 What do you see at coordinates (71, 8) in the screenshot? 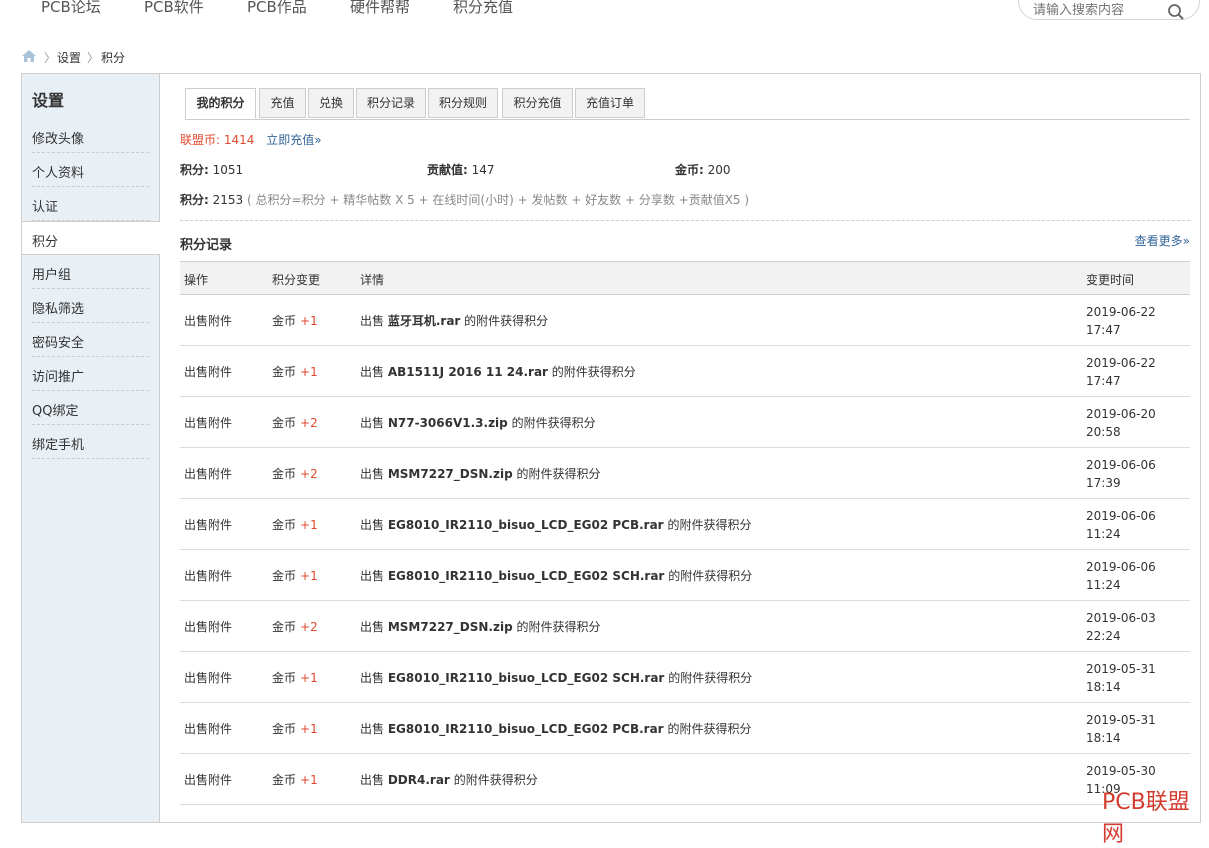
I see `nav-pcb-forum: PCB论坛` at bounding box center [71, 8].